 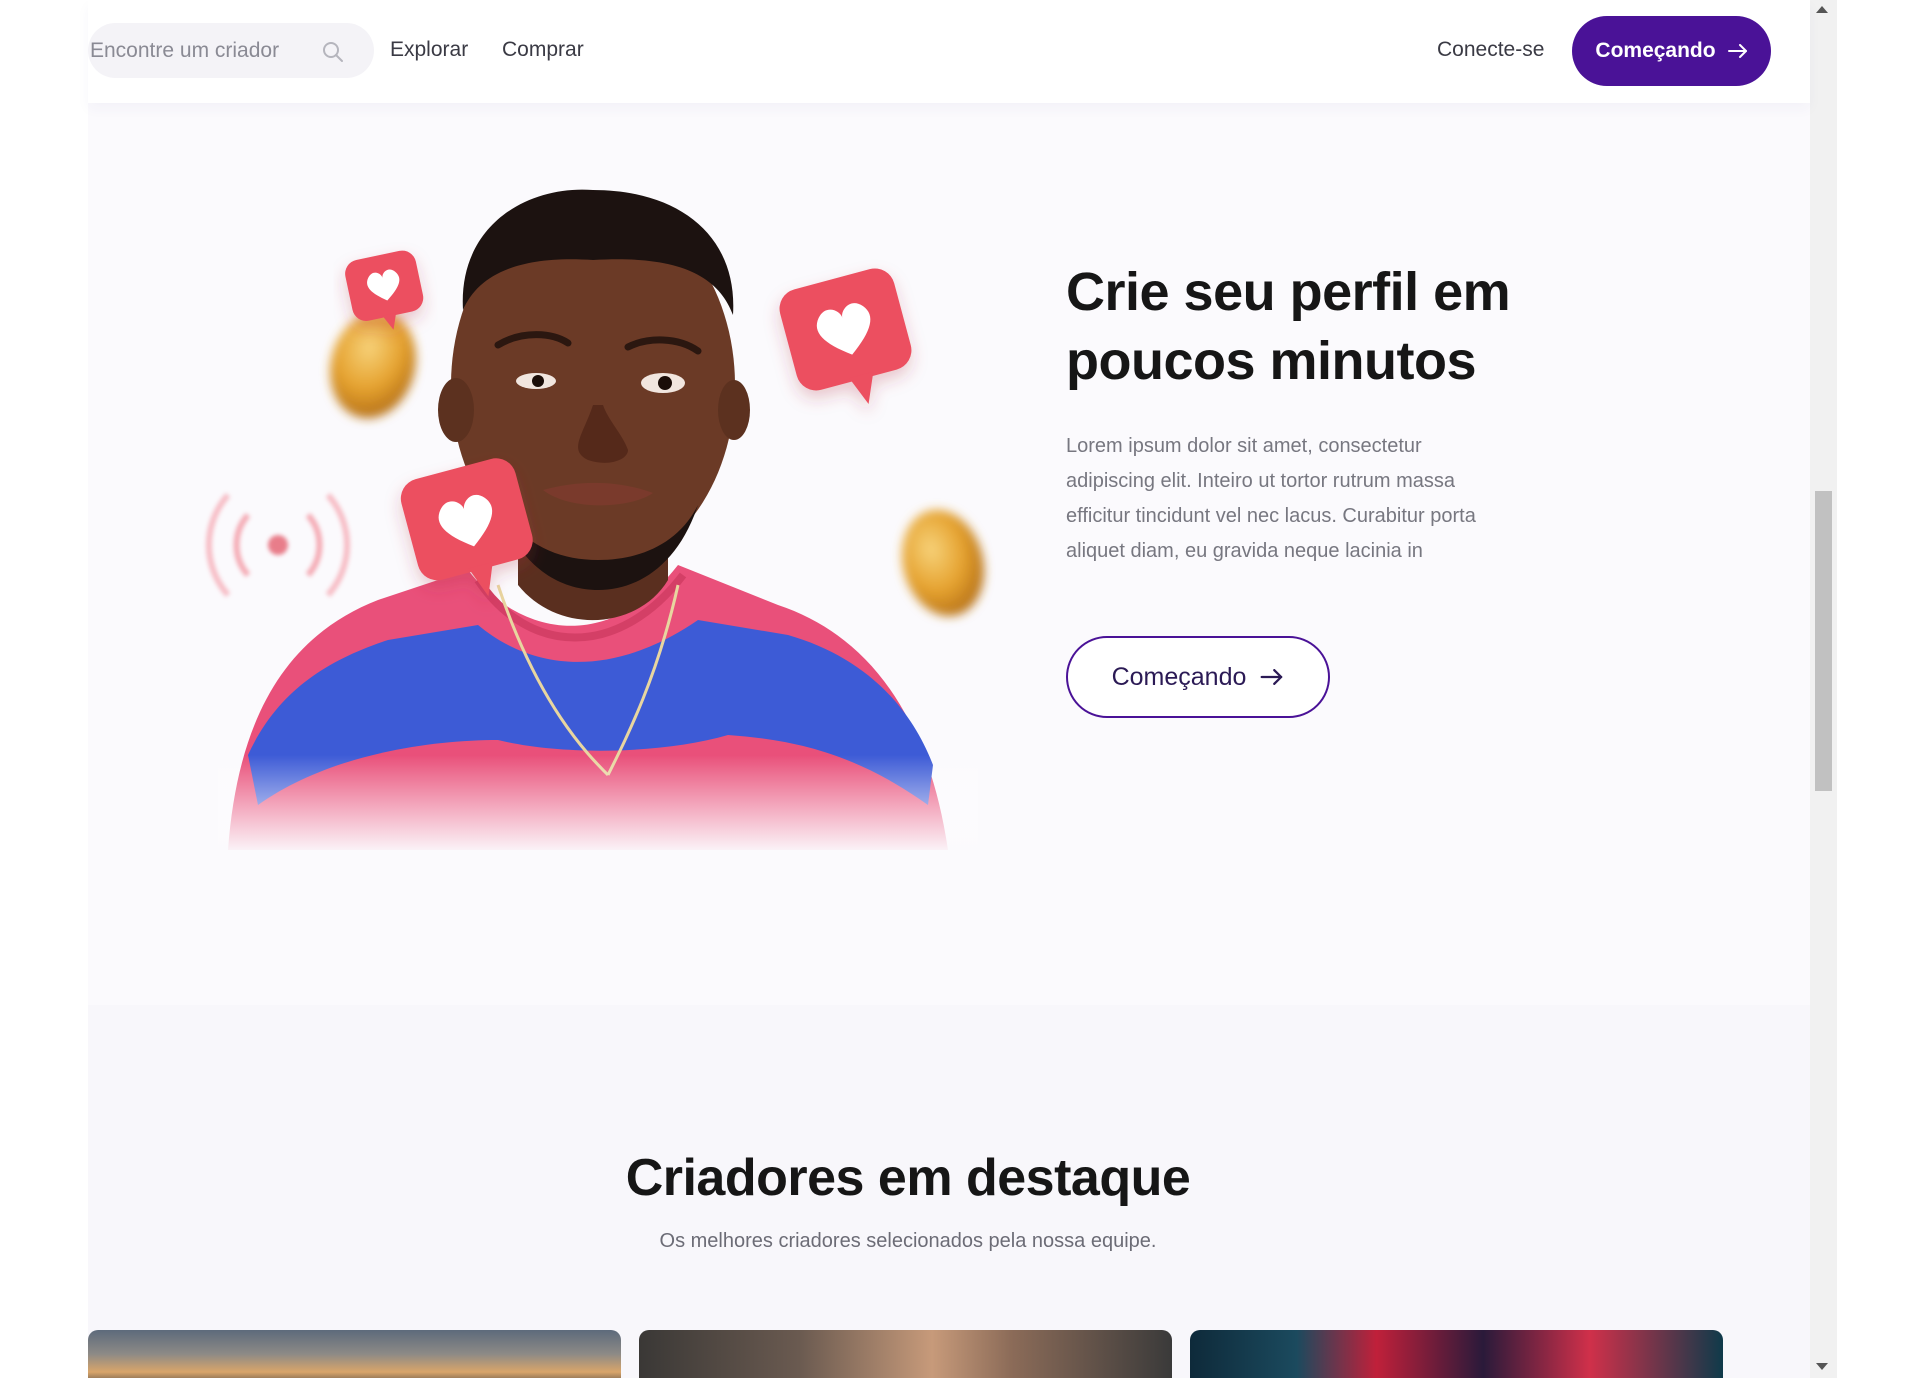 I want to click on navbar: Explorar Comprar Conecte-se Começando, so click(x=949, y=51).